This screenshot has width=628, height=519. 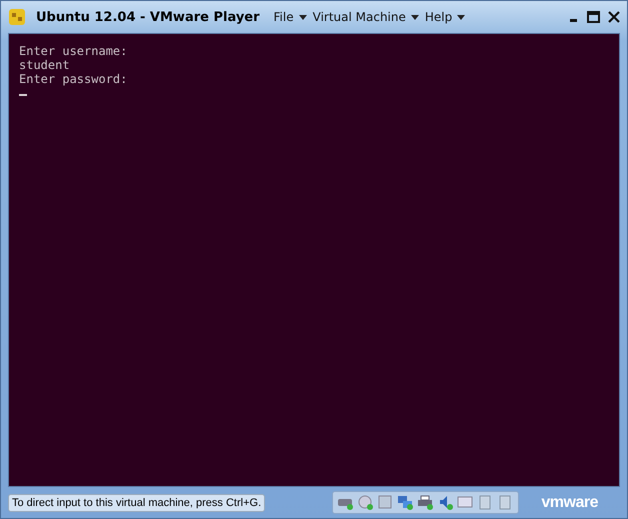 What do you see at coordinates (148, 17) in the screenshot?
I see `window-title: Ubuntu 12.04 - VMware Player` at bounding box center [148, 17].